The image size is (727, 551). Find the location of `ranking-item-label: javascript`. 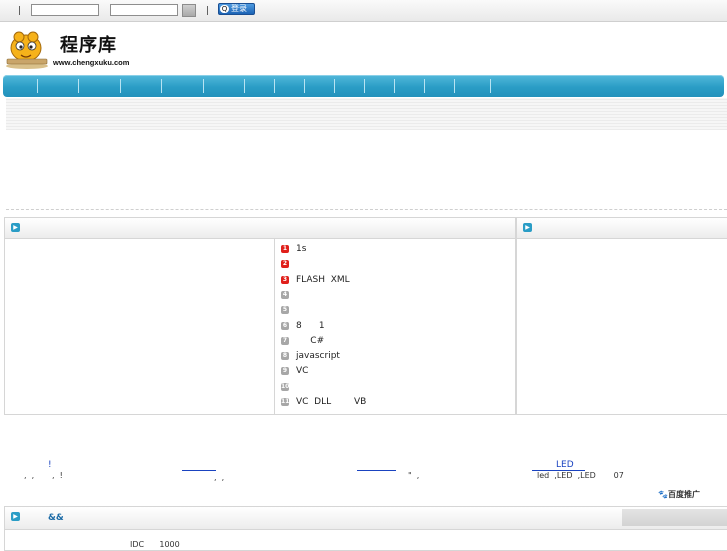

ranking-item-label: javascript is located at coordinates (318, 356).